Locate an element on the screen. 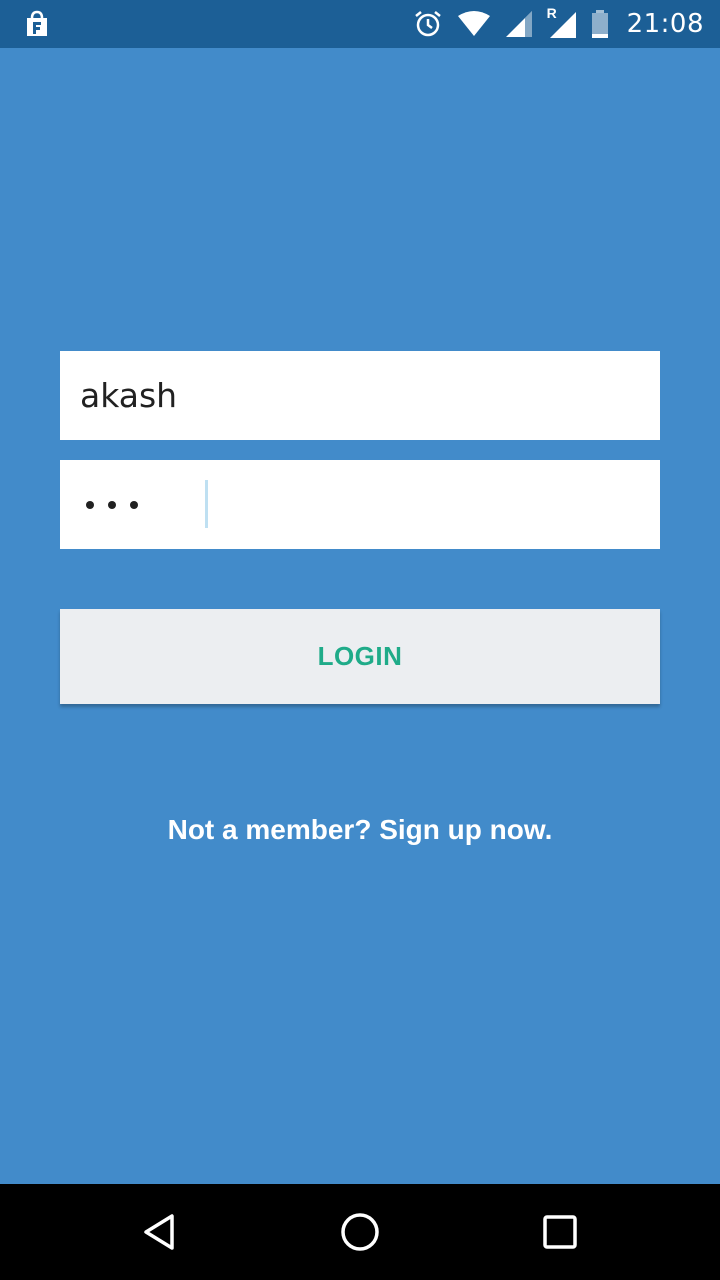 The image size is (720, 1280). back-icon is located at coordinates (160, 1232).